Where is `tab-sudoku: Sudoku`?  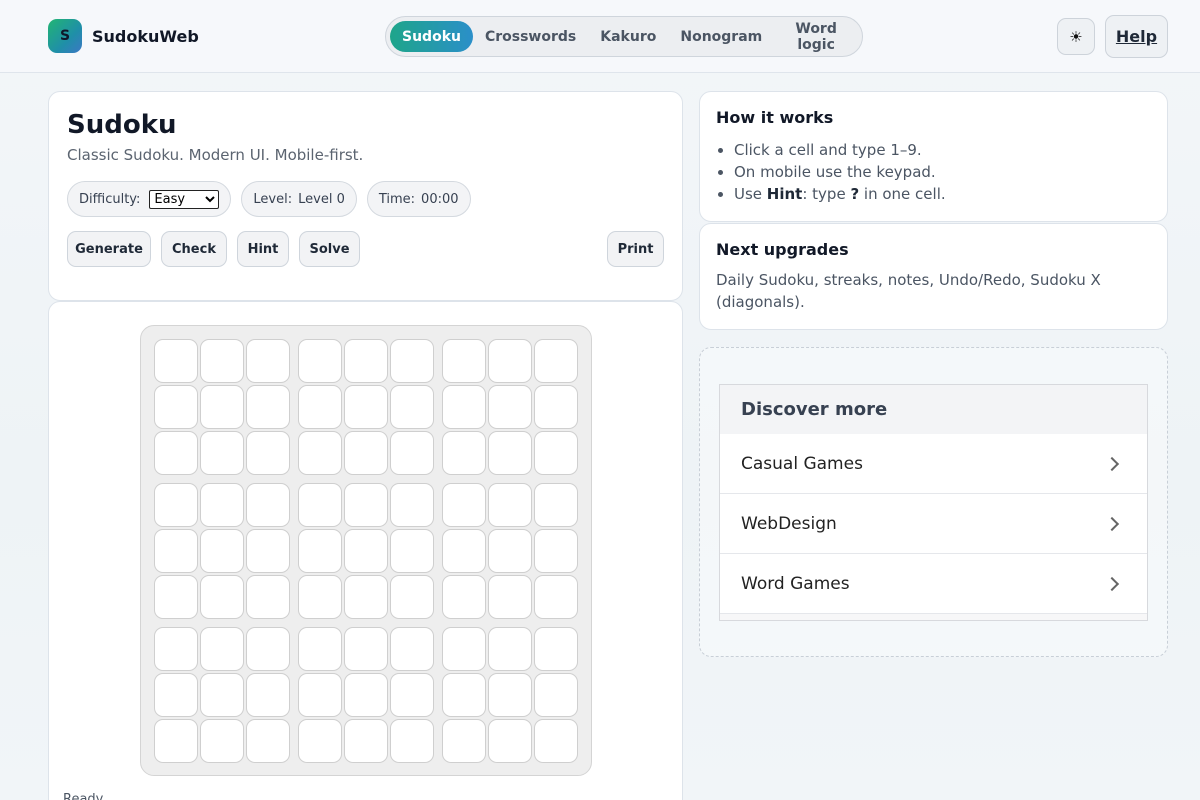 tab-sudoku: Sudoku is located at coordinates (431, 36).